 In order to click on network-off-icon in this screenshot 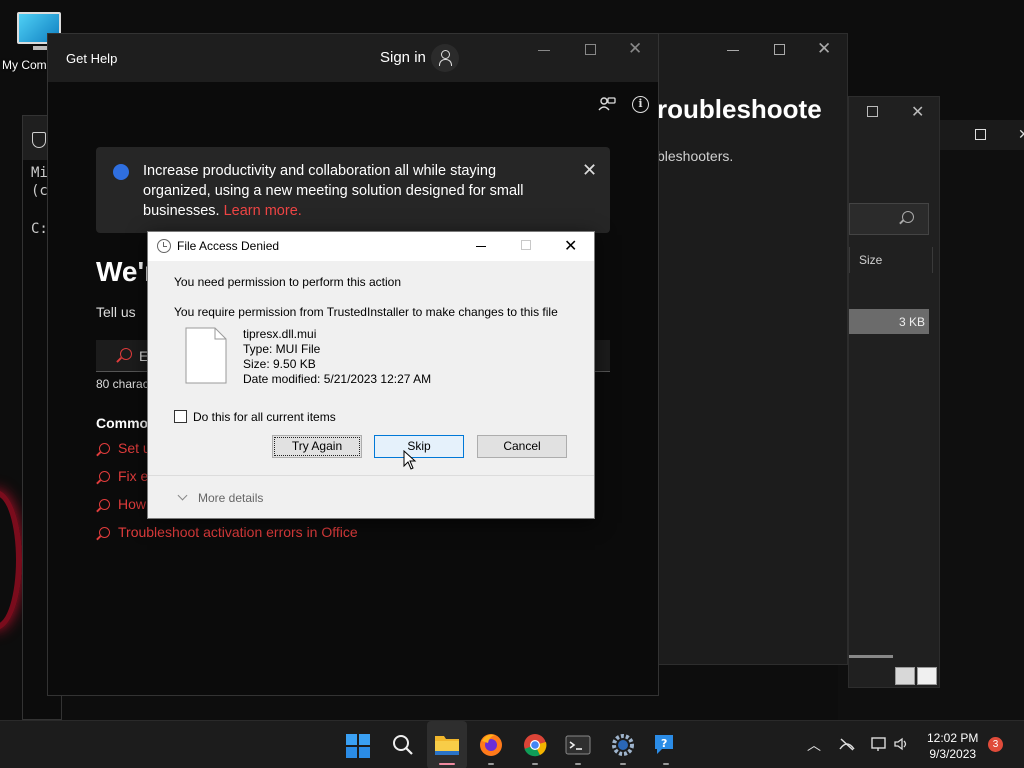, I will do `click(847, 744)`.